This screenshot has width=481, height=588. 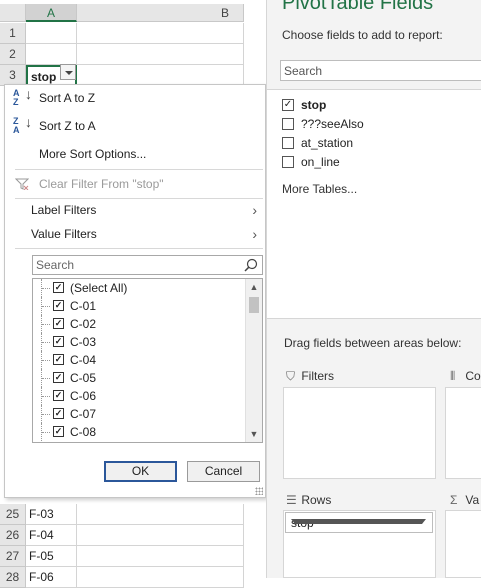 I want to click on filters-drop-area, so click(x=359, y=433).